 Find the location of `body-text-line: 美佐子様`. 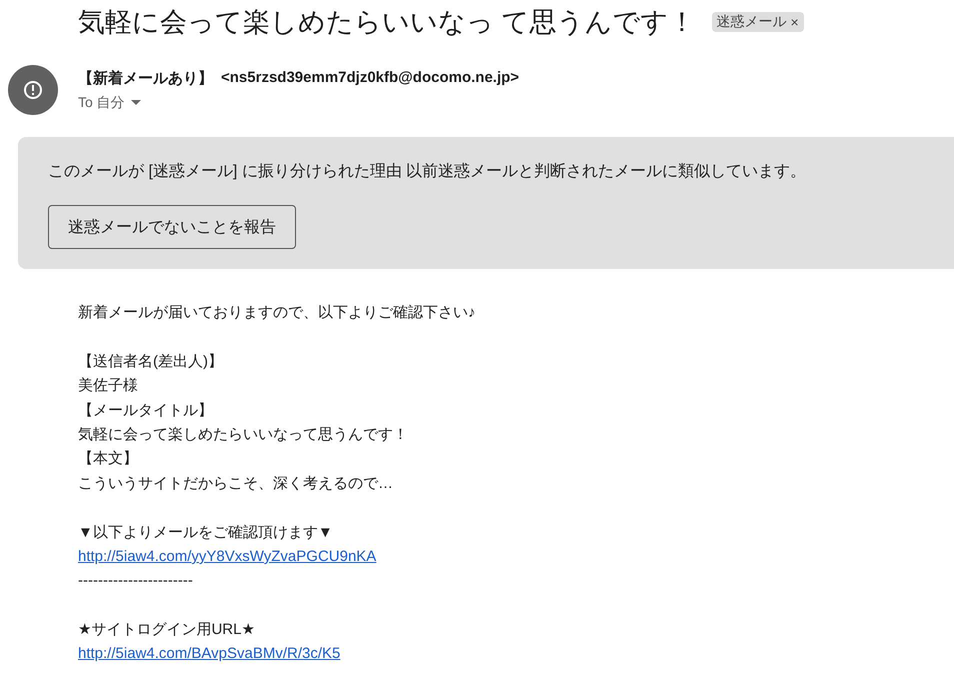

body-text-line: 美佐子様 is located at coordinates (108, 386).